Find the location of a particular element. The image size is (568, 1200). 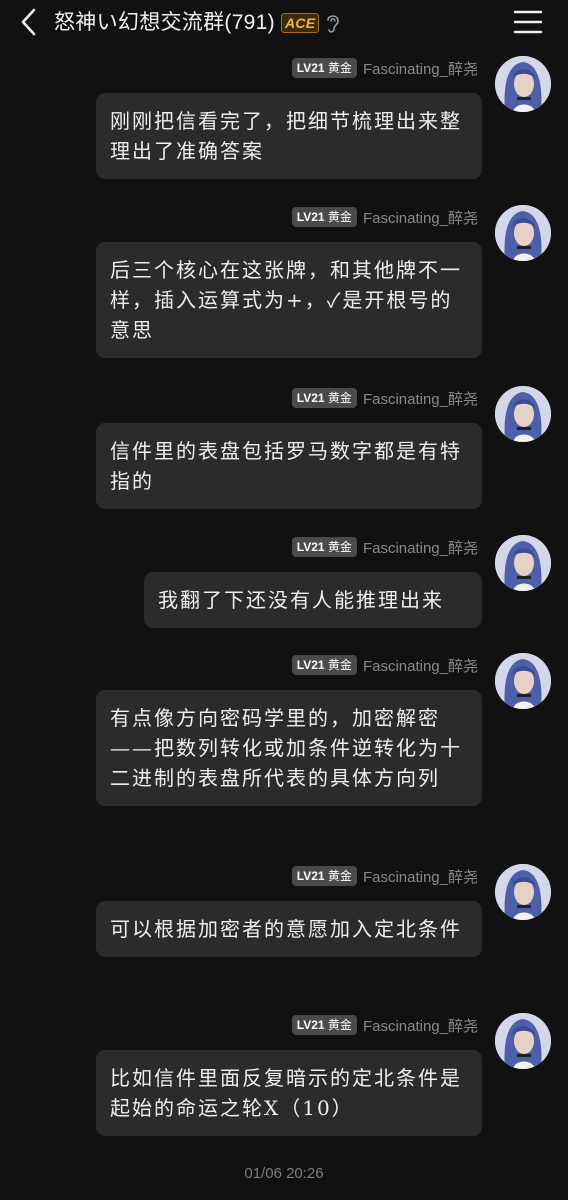

ear-icon is located at coordinates (333, 24).